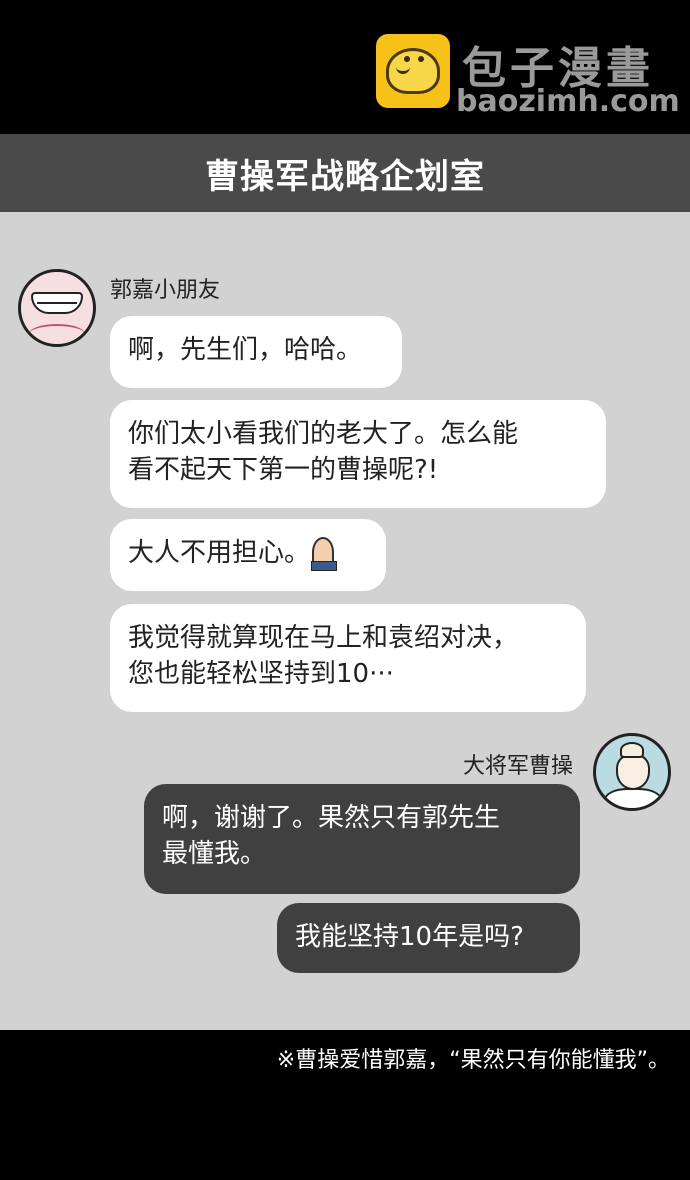  I want to click on message-text: 大人不用担心。, so click(219, 553).